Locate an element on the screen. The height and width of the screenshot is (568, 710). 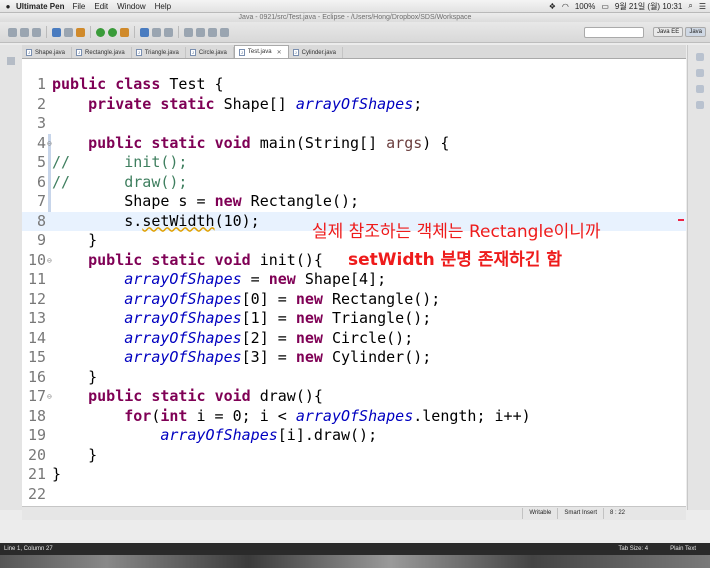
annotation-prev-icon is located at coordinates (200, 32).